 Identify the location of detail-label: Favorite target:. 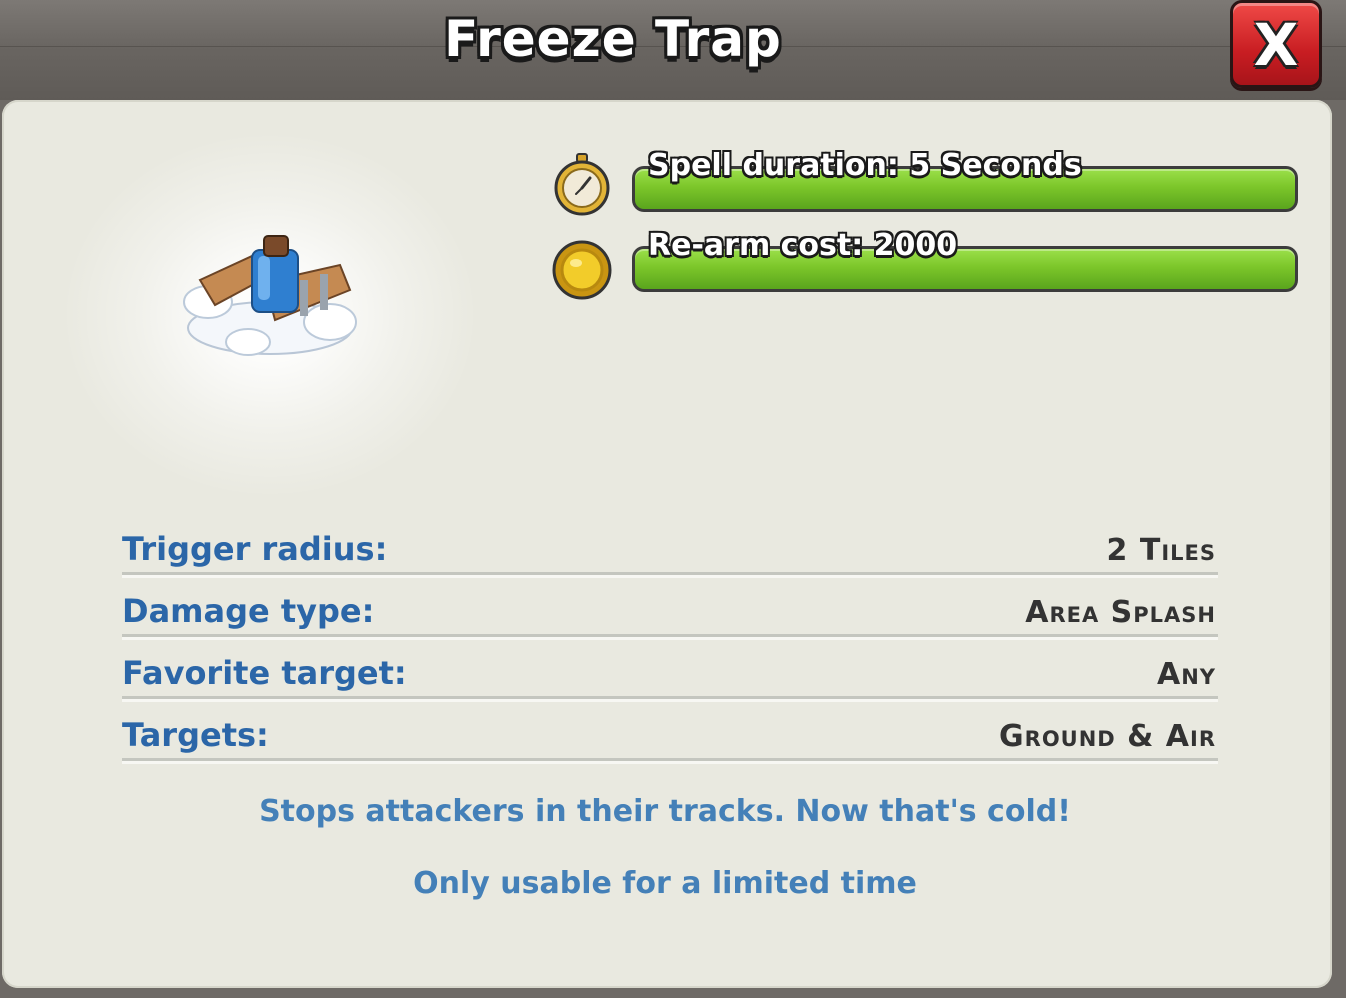
(264, 673).